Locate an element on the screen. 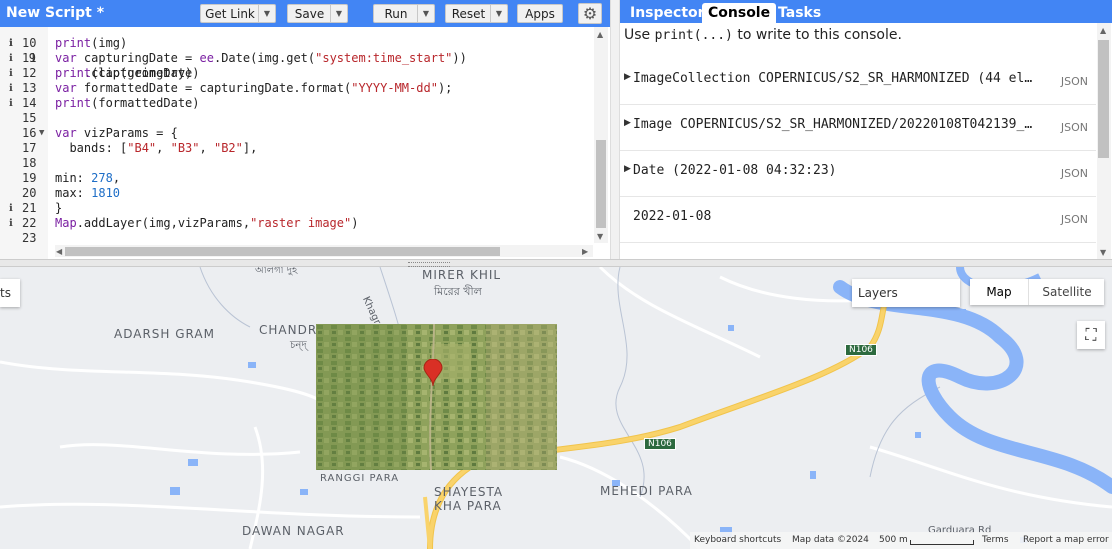 The height and width of the screenshot is (549, 1112). line-number: 23 is located at coordinates (29, 238).